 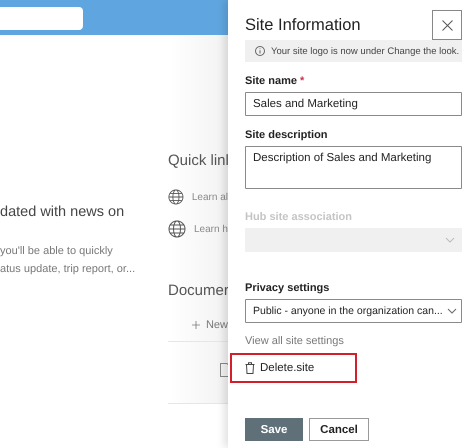 What do you see at coordinates (353, 104) in the screenshot?
I see `text-field: Sales and Marketing` at bounding box center [353, 104].